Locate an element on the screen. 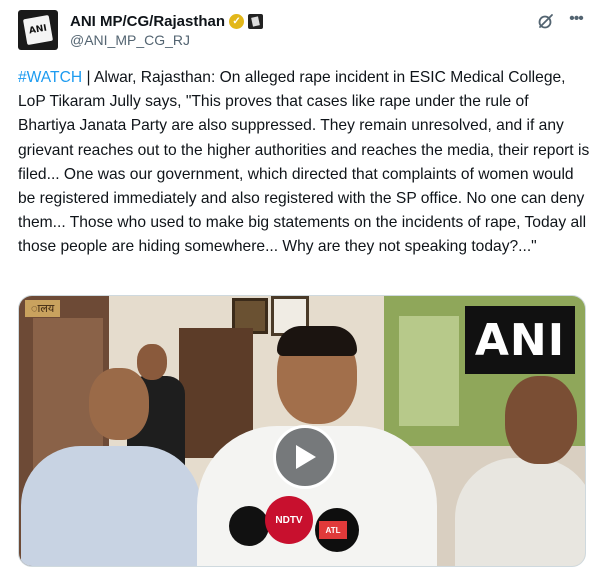 The width and height of the screenshot is (606, 567). grok-icon is located at coordinates (546, 21).